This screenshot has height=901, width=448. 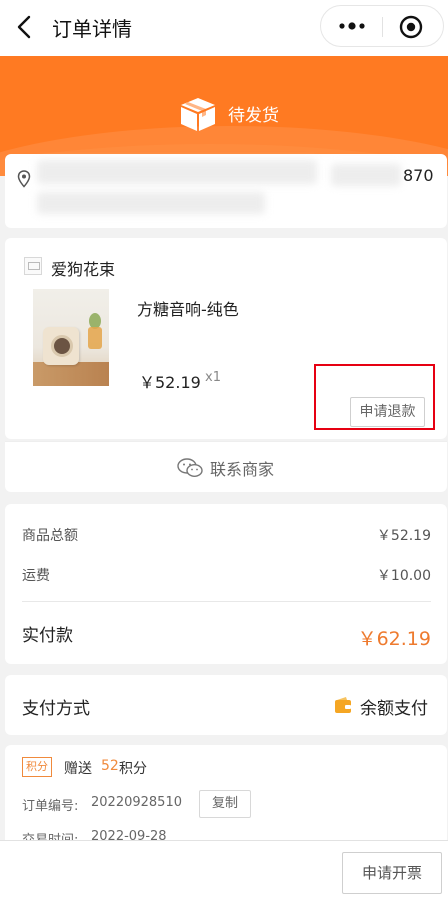 I want to click on blurred-address, so click(x=151, y=203).